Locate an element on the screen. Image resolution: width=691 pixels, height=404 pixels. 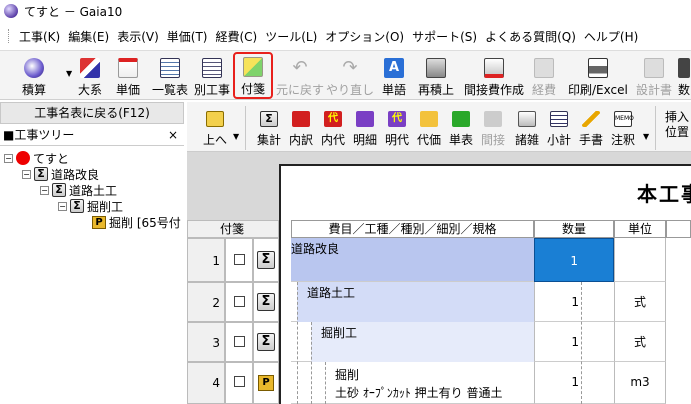
p-item-icon: P is located at coordinates (266, 383).